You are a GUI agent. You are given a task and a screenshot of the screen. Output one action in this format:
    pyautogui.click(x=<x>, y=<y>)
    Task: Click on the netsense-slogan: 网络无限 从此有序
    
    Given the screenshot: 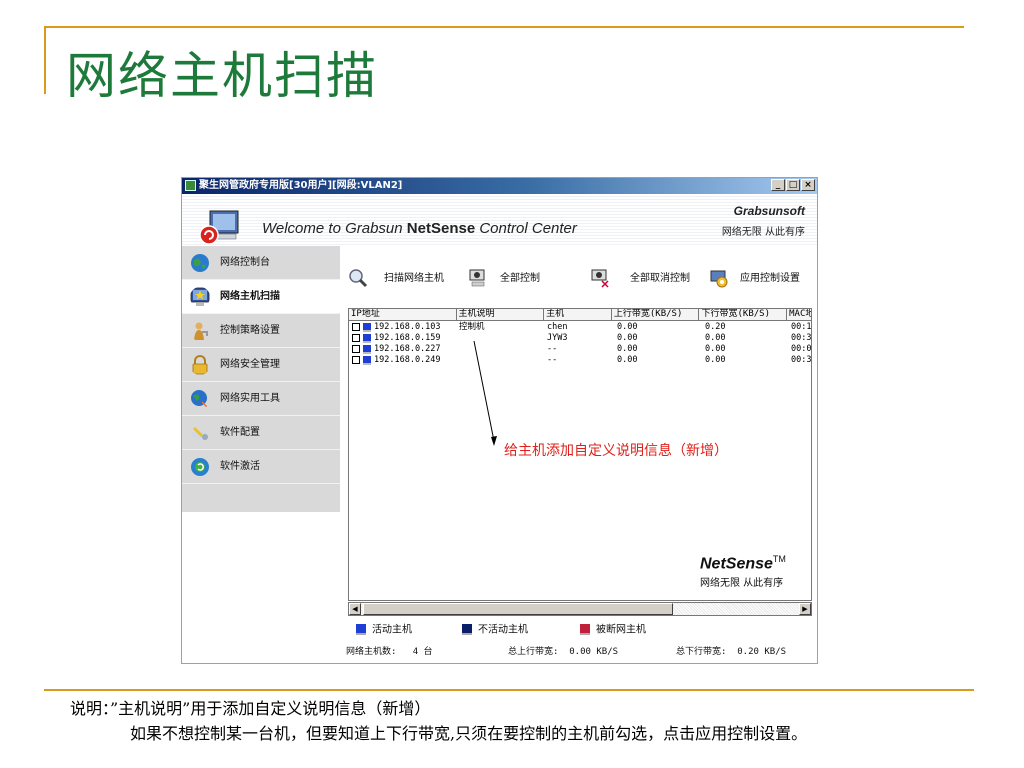 What is the action you would take?
    pyautogui.click(x=742, y=583)
    